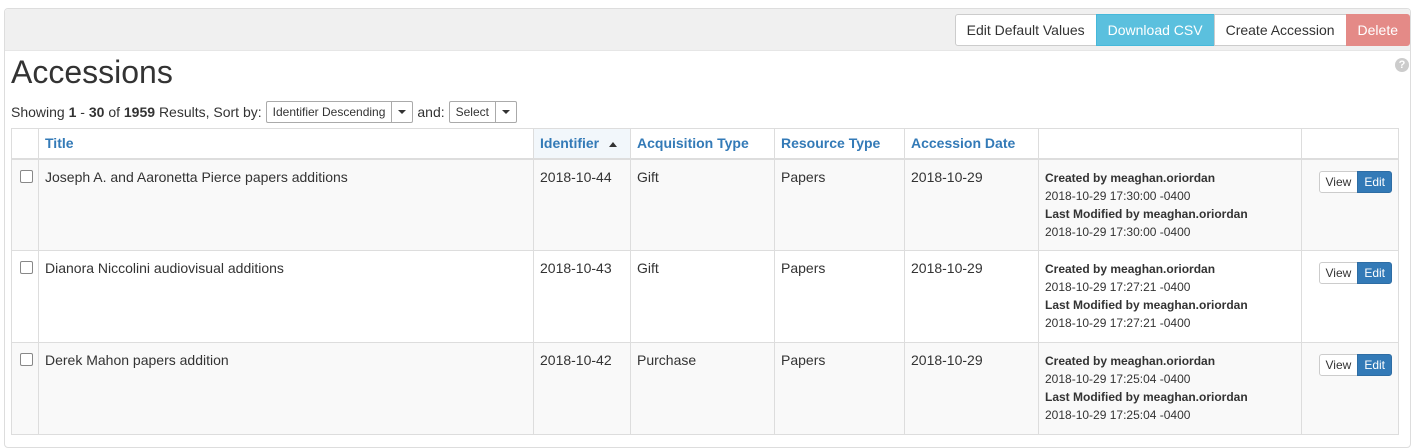 The width and height of the screenshot is (1415, 448). What do you see at coordinates (286, 144) in the screenshot?
I see `column-header-title: Title` at bounding box center [286, 144].